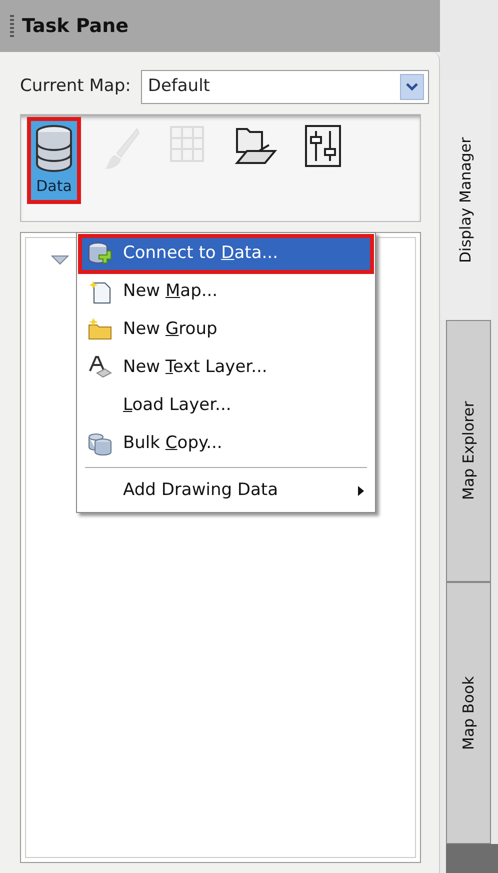 The width and height of the screenshot is (498, 873). Describe the element at coordinates (361, 491) in the screenshot. I see `submenu-arrow-icon` at that location.